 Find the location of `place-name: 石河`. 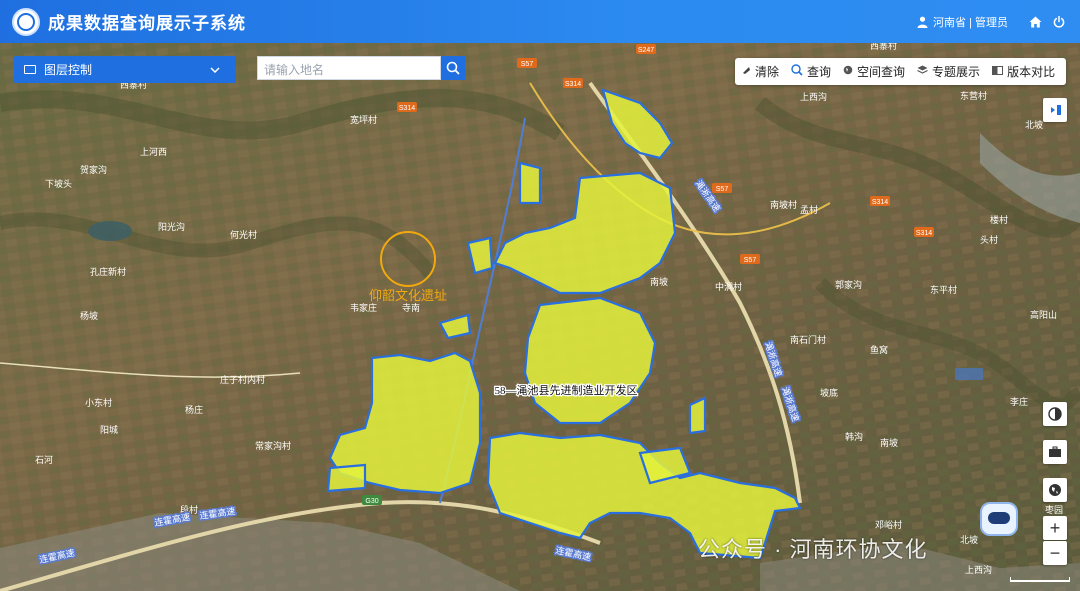

place-name: 石河 is located at coordinates (44, 459).